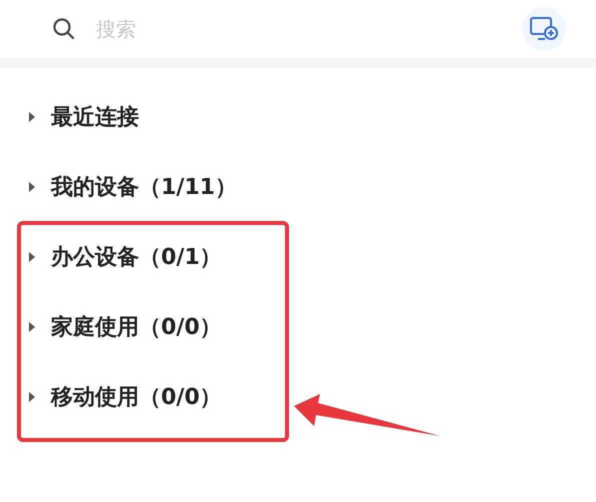  I want to click on device-group: 移动使用（0/0）, so click(298, 397).